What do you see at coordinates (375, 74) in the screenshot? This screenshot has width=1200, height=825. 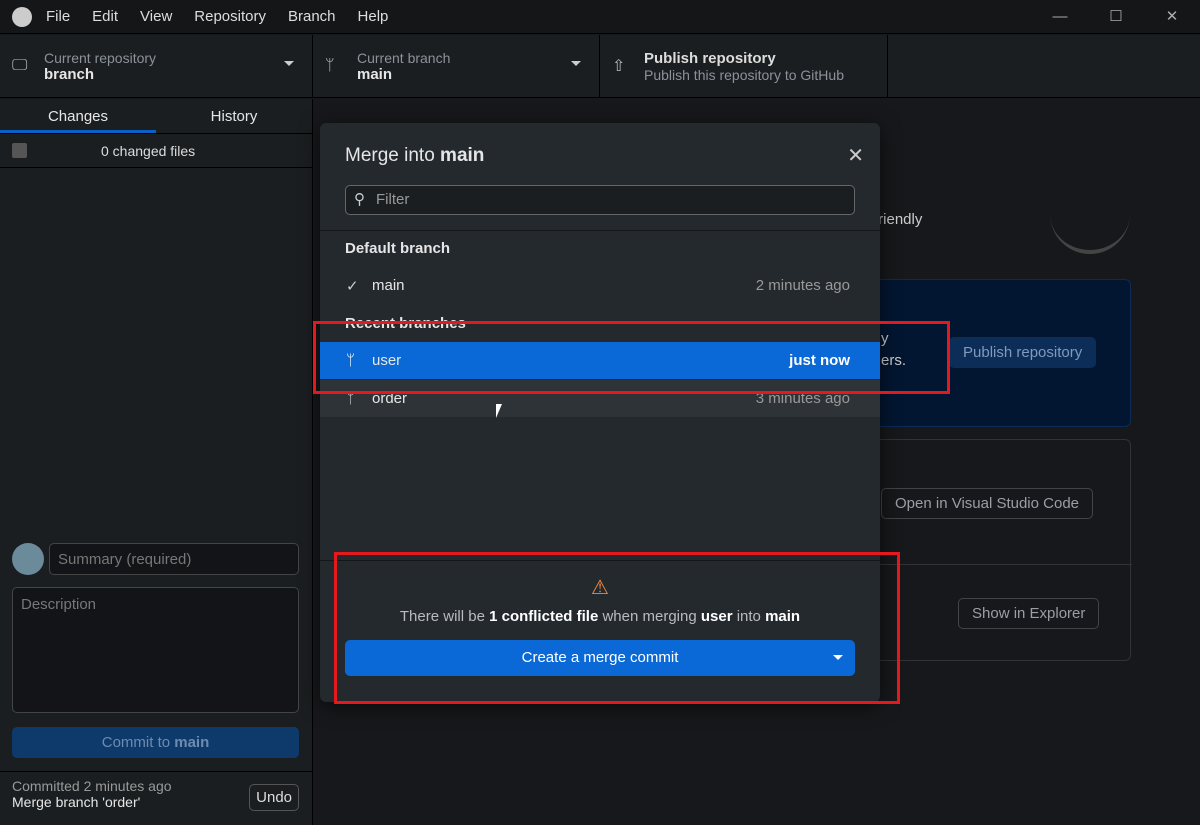 I see `branch-value: main` at bounding box center [375, 74].